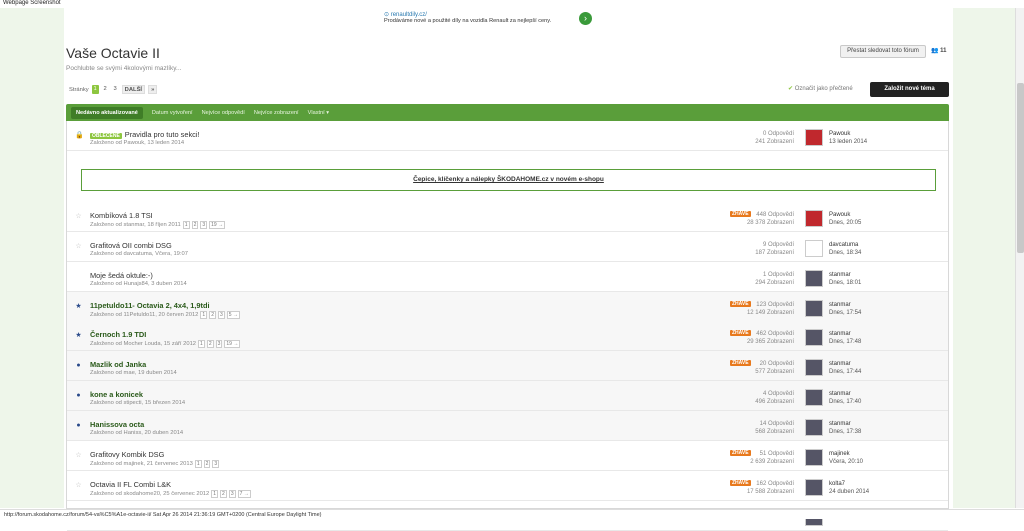  What do you see at coordinates (107, 112) in the screenshot?
I see `tab-recently-updated: Nedávno aktualizované` at bounding box center [107, 112].